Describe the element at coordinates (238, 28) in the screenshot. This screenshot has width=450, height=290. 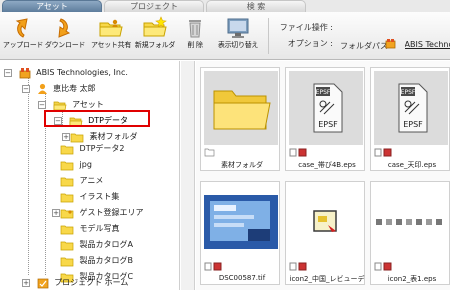
I see `view-toggle-icon` at that location.